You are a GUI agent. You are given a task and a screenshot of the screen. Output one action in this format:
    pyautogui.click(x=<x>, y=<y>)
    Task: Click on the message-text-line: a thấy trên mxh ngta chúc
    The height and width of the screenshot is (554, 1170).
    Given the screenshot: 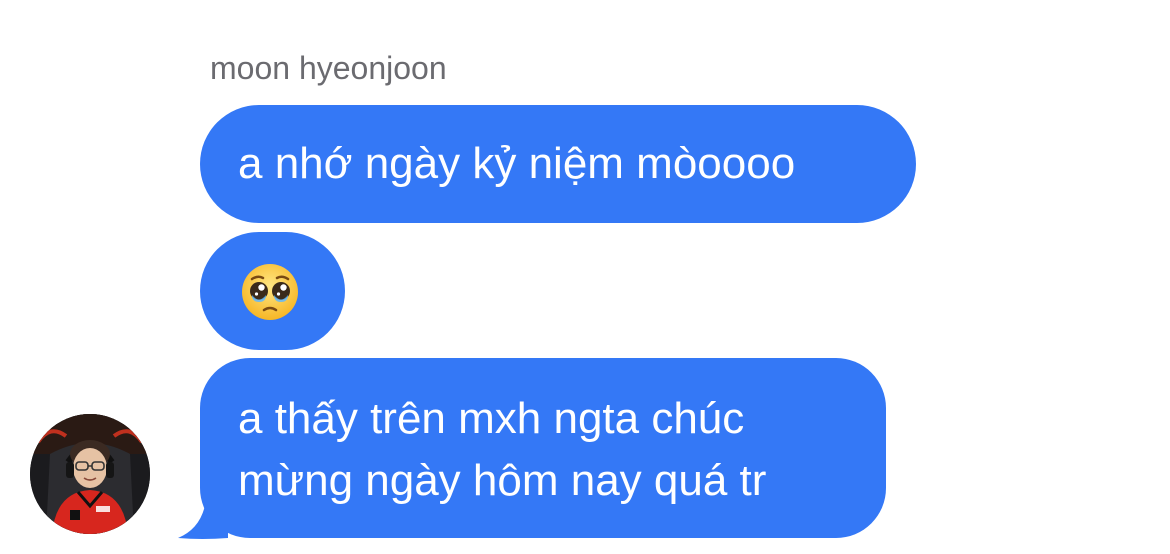 What is the action you would take?
    pyautogui.click(x=491, y=418)
    